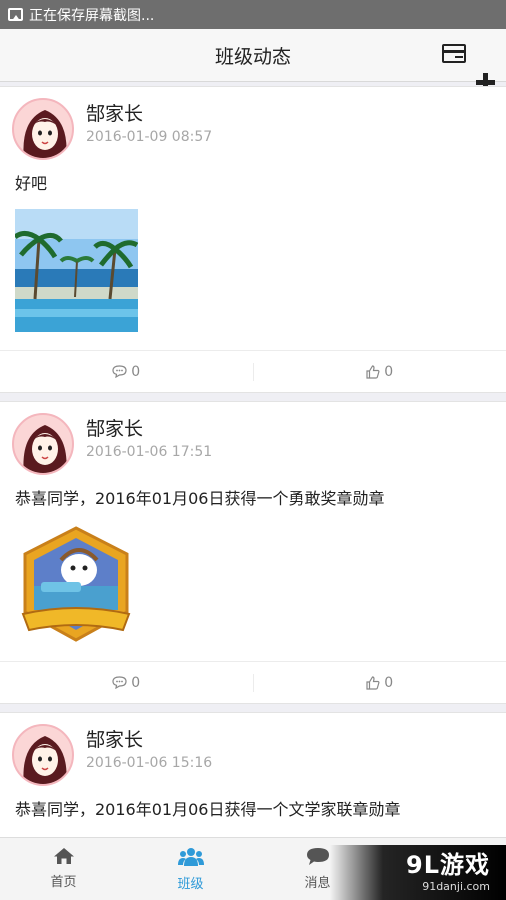 The image size is (506, 900). I want to click on post-header: 郜家长 2016-01-06 17:51, so click(253, 440).